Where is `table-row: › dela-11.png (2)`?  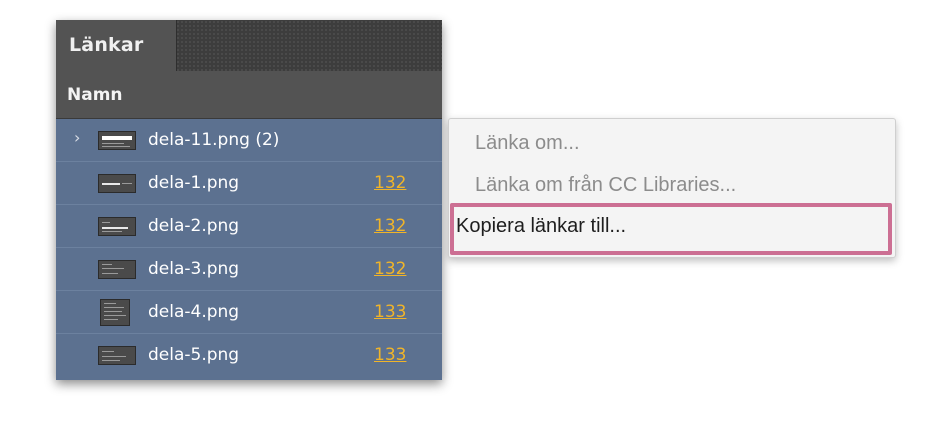 table-row: › dela-11.png (2) is located at coordinates (249, 140).